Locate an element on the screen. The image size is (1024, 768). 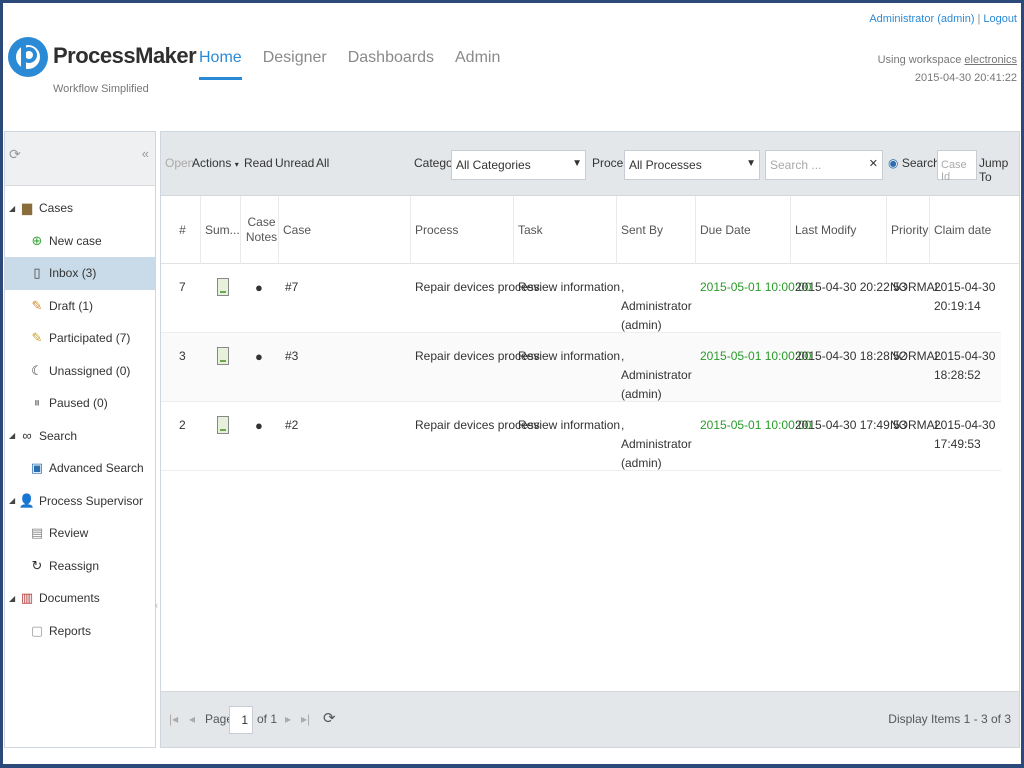
new-case-icon: ⊕ is located at coordinates (37, 240).